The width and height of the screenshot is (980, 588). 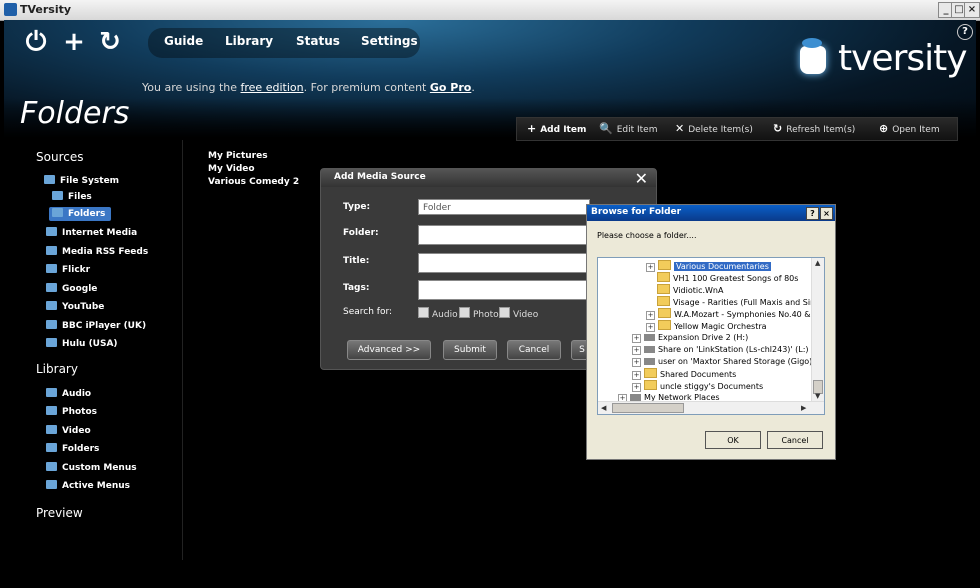 I want to click on help-icon: ?, so click(x=965, y=32).